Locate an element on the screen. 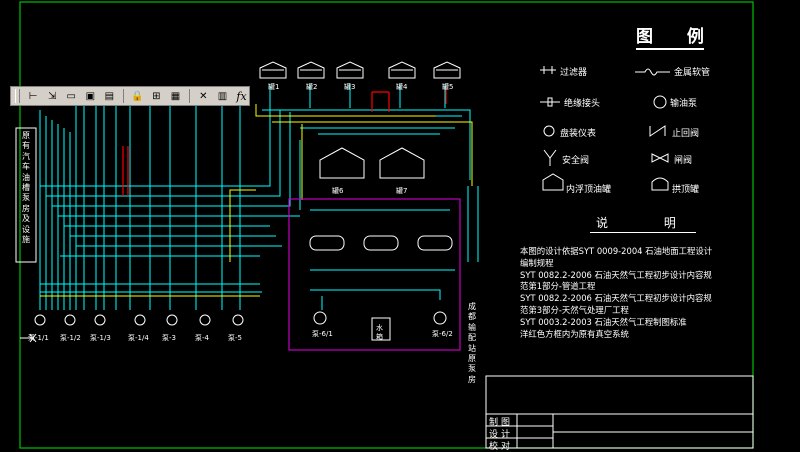 The height and width of the screenshot is (452, 800). legend-safety-valve-label: 安全阀 is located at coordinates (576, 161).